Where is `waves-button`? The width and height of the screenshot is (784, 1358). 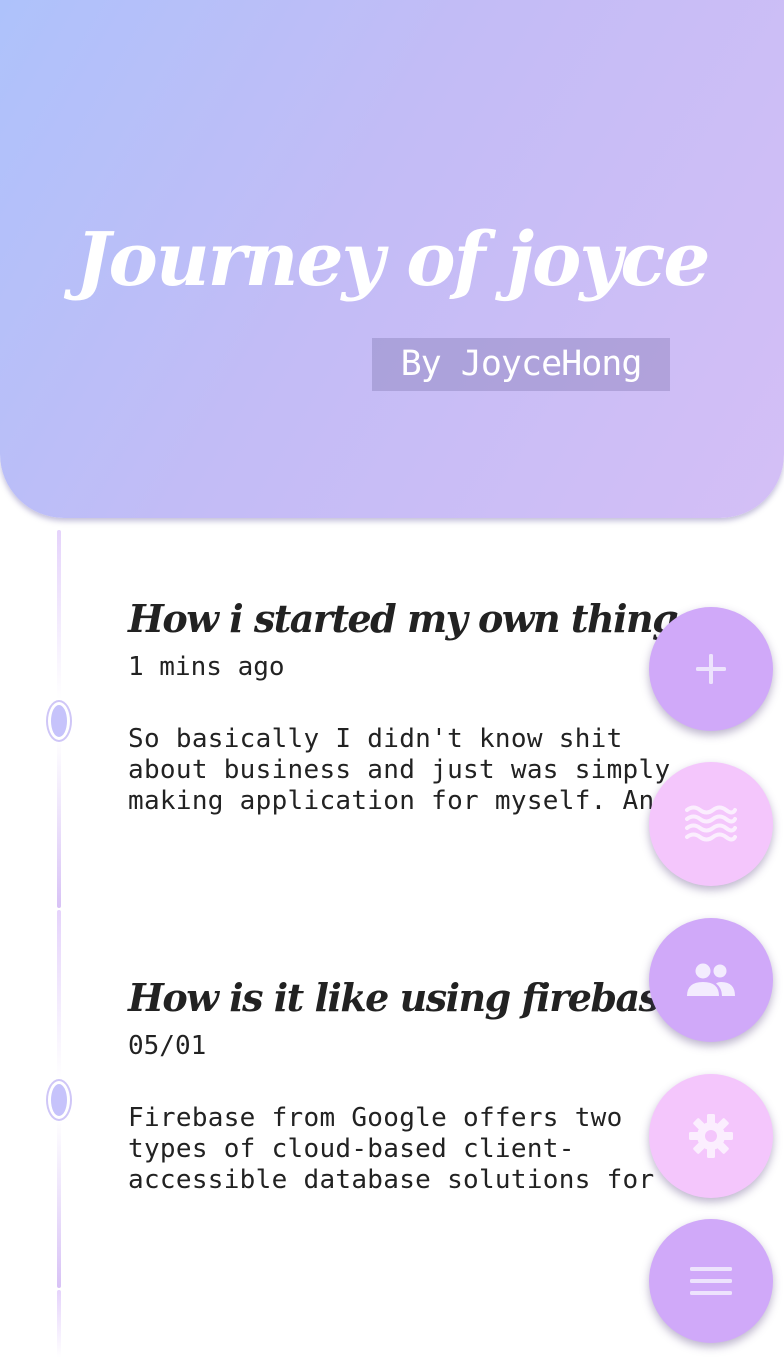
waves-button is located at coordinates (711, 824).